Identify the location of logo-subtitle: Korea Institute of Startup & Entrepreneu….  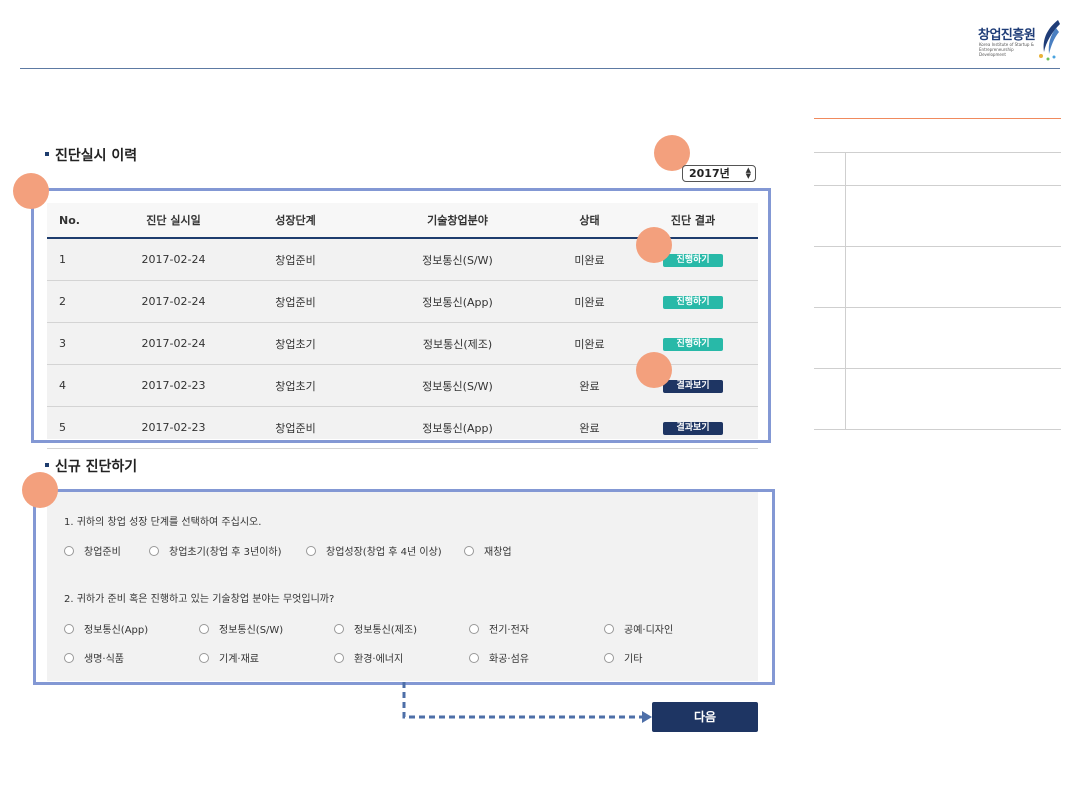
(1006, 49).